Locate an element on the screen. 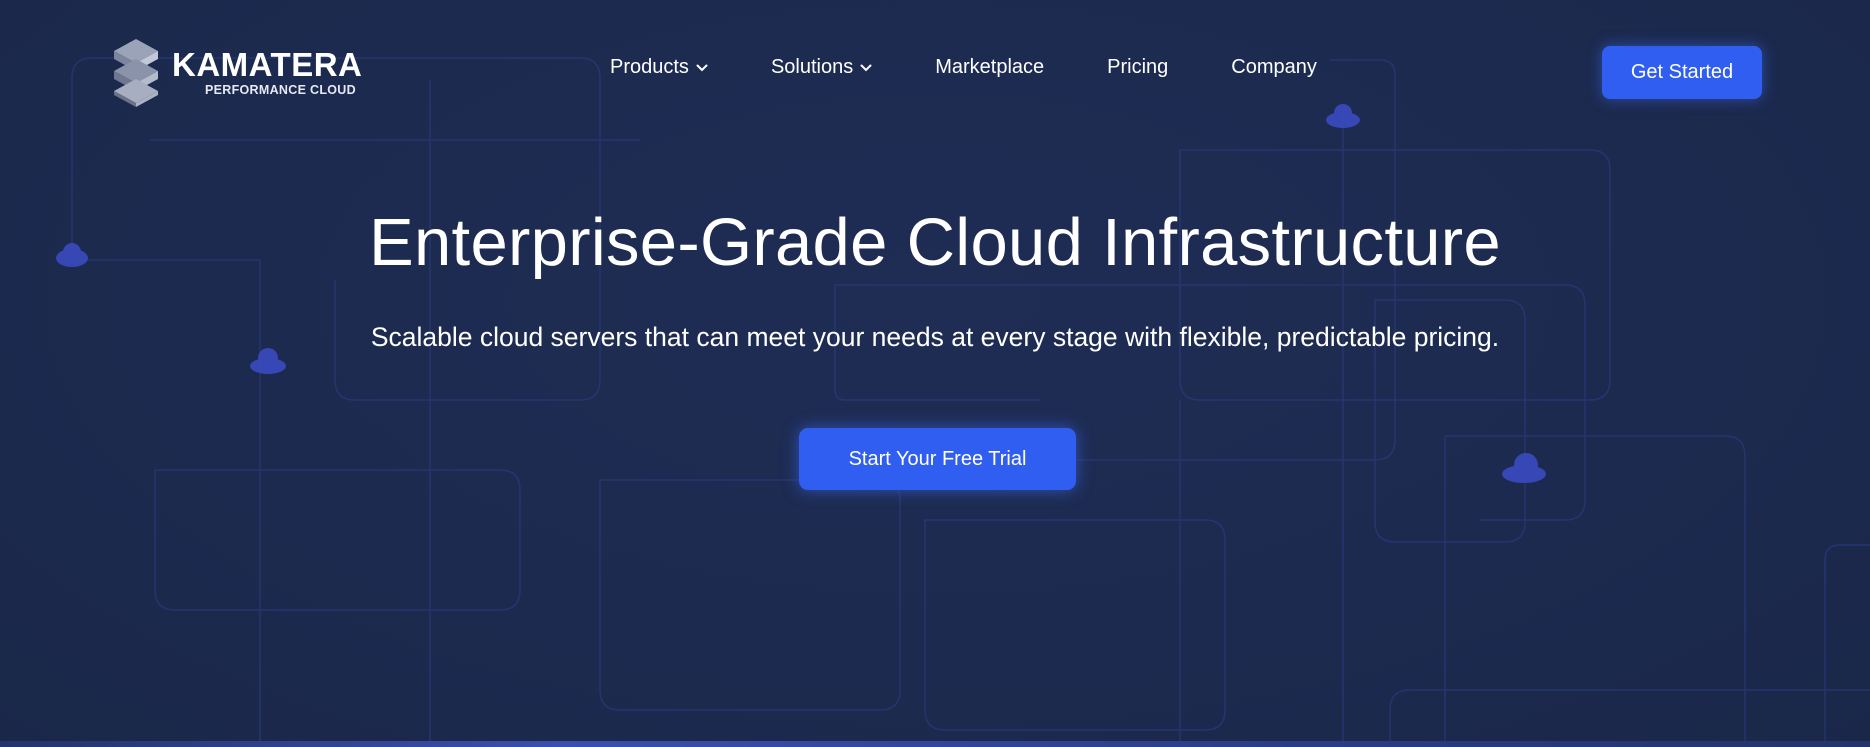 This screenshot has width=1870, height=747. nav-item-company: Company is located at coordinates (1274, 67).